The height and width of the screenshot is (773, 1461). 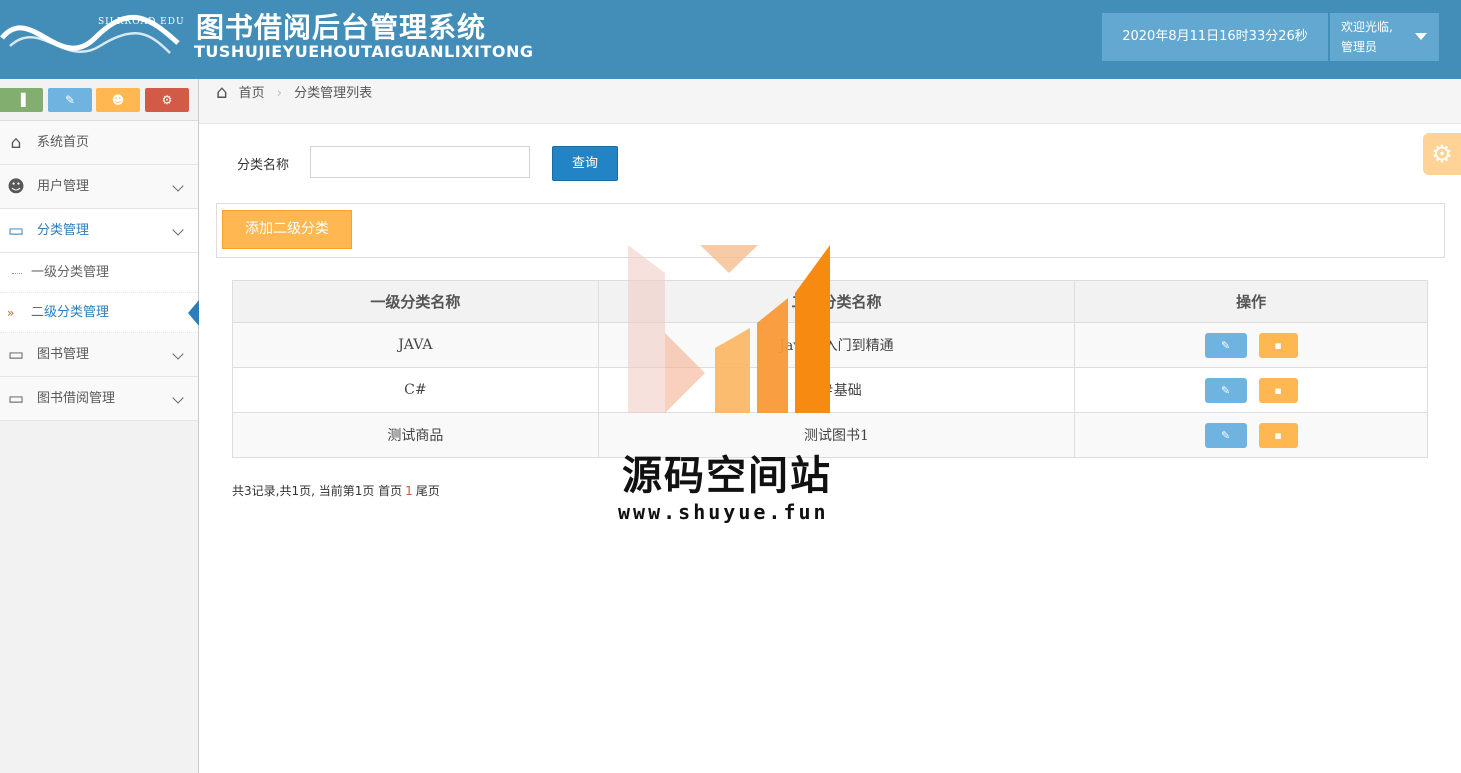 What do you see at coordinates (364, 51) in the screenshot?
I see `app-title-pinyin: TUSHUJIEYUEHOUTAIGUANLIXITONG` at bounding box center [364, 51].